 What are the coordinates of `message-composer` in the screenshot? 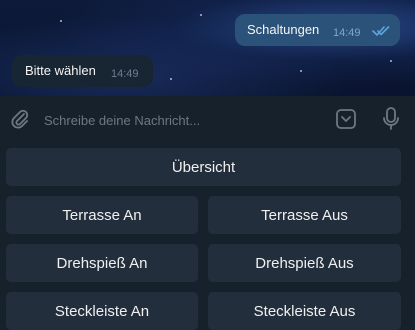 It's located at (207, 119).